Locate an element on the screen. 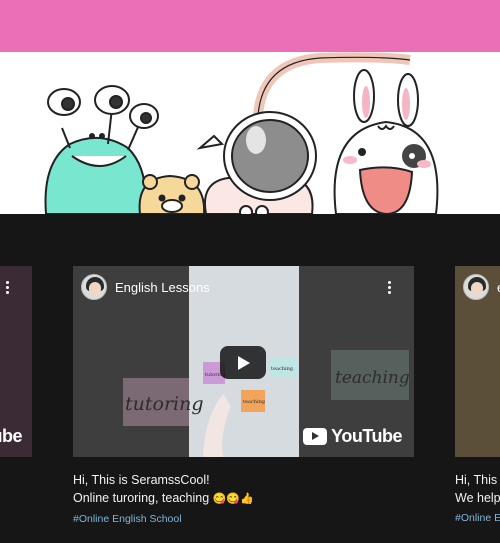  bunny is located at coordinates (386, 141).